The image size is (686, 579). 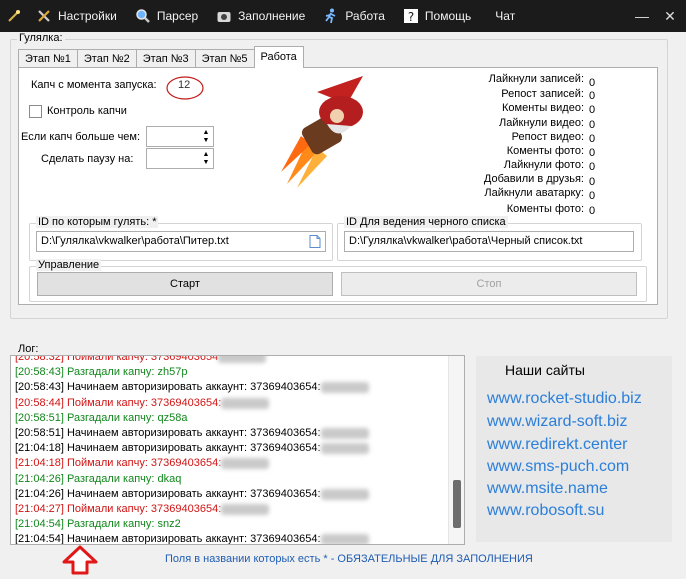 What do you see at coordinates (118, 402) in the screenshot?
I see `log-line-text: [20:58:44] Поймали капчу: 37369403654:` at bounding box center [118, 402].